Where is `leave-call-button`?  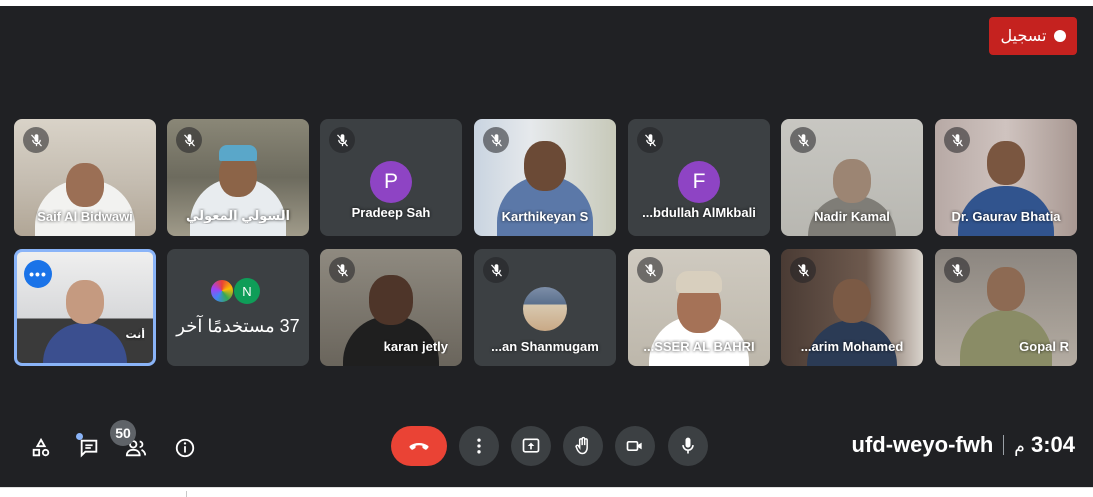
leave-call-button is located at coordinates (419, 446).